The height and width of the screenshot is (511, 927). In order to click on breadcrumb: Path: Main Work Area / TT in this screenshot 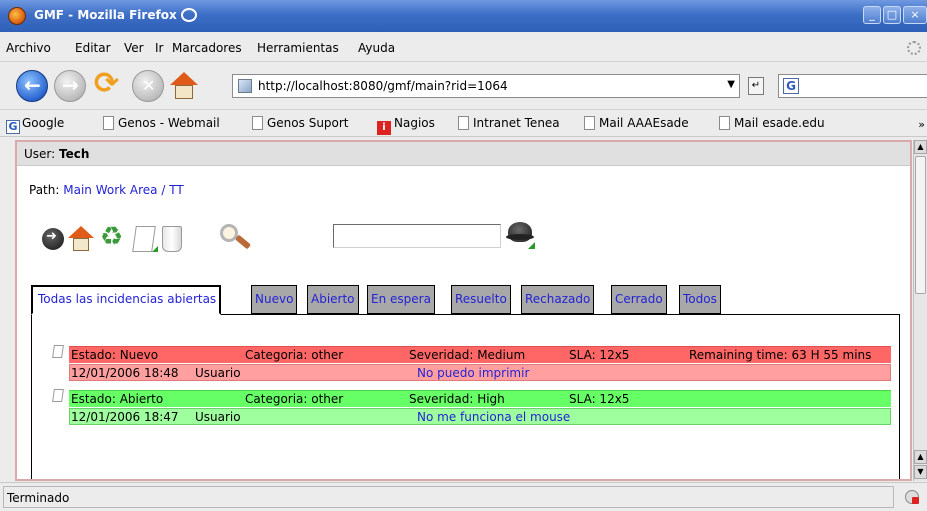, I will do `click(106, 190)`.